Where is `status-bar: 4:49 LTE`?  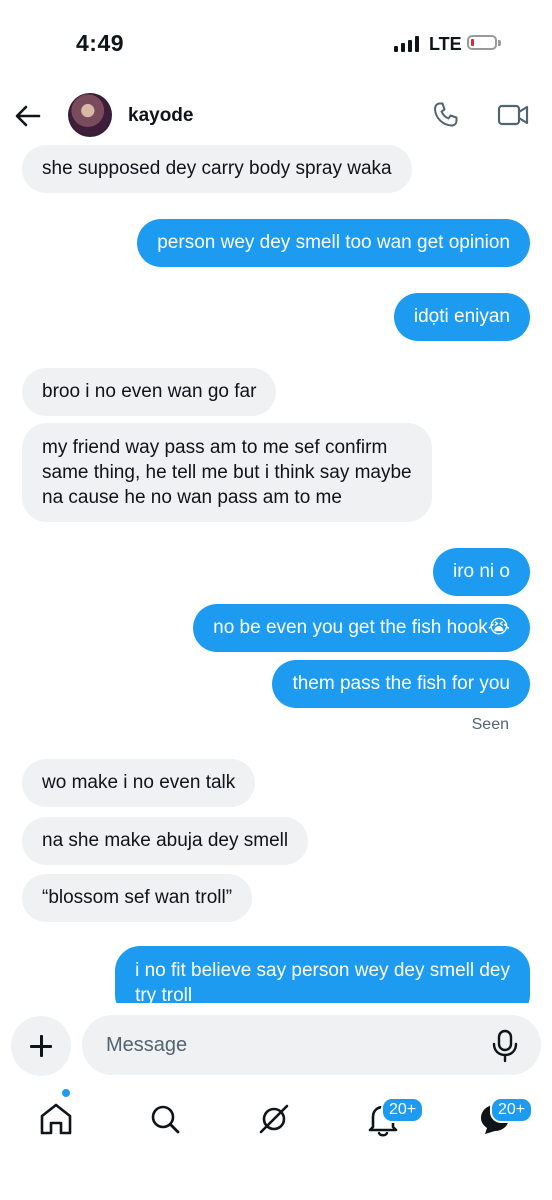
status-bar: 4:49 LTE is located at coordinates (276, 44).